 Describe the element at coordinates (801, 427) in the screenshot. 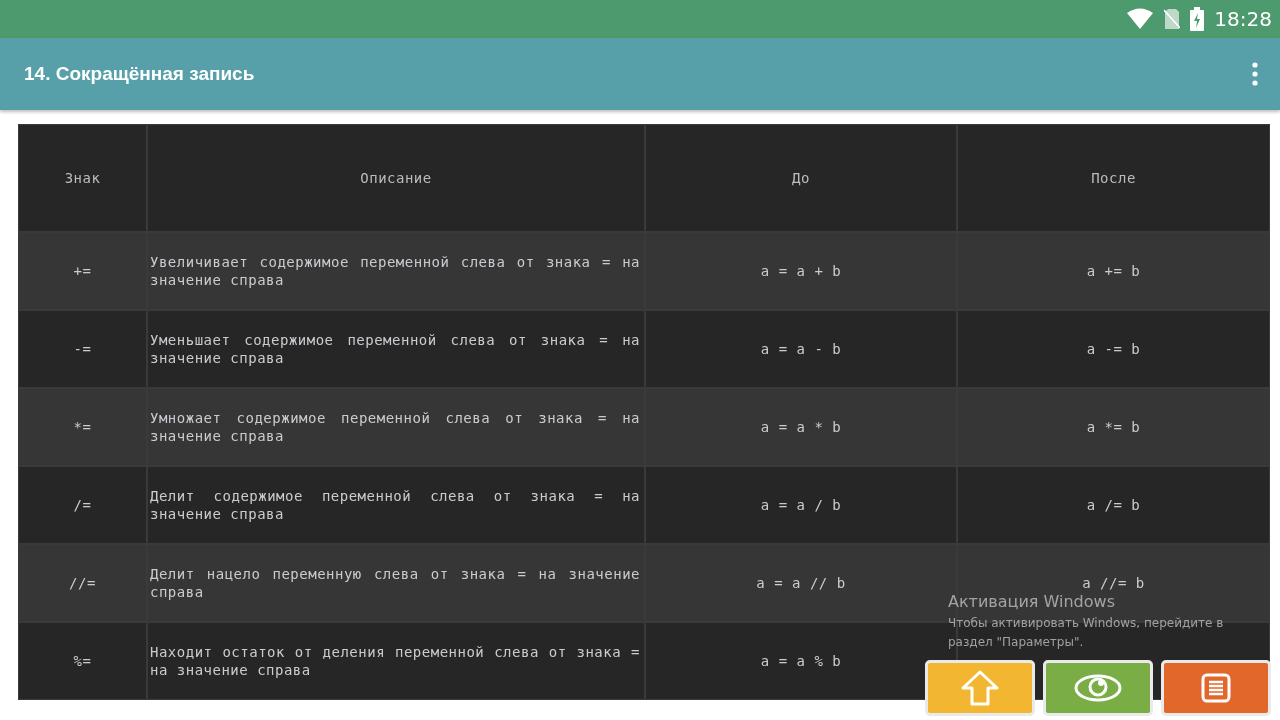

I see `table-cell: a = a * b` at that location.